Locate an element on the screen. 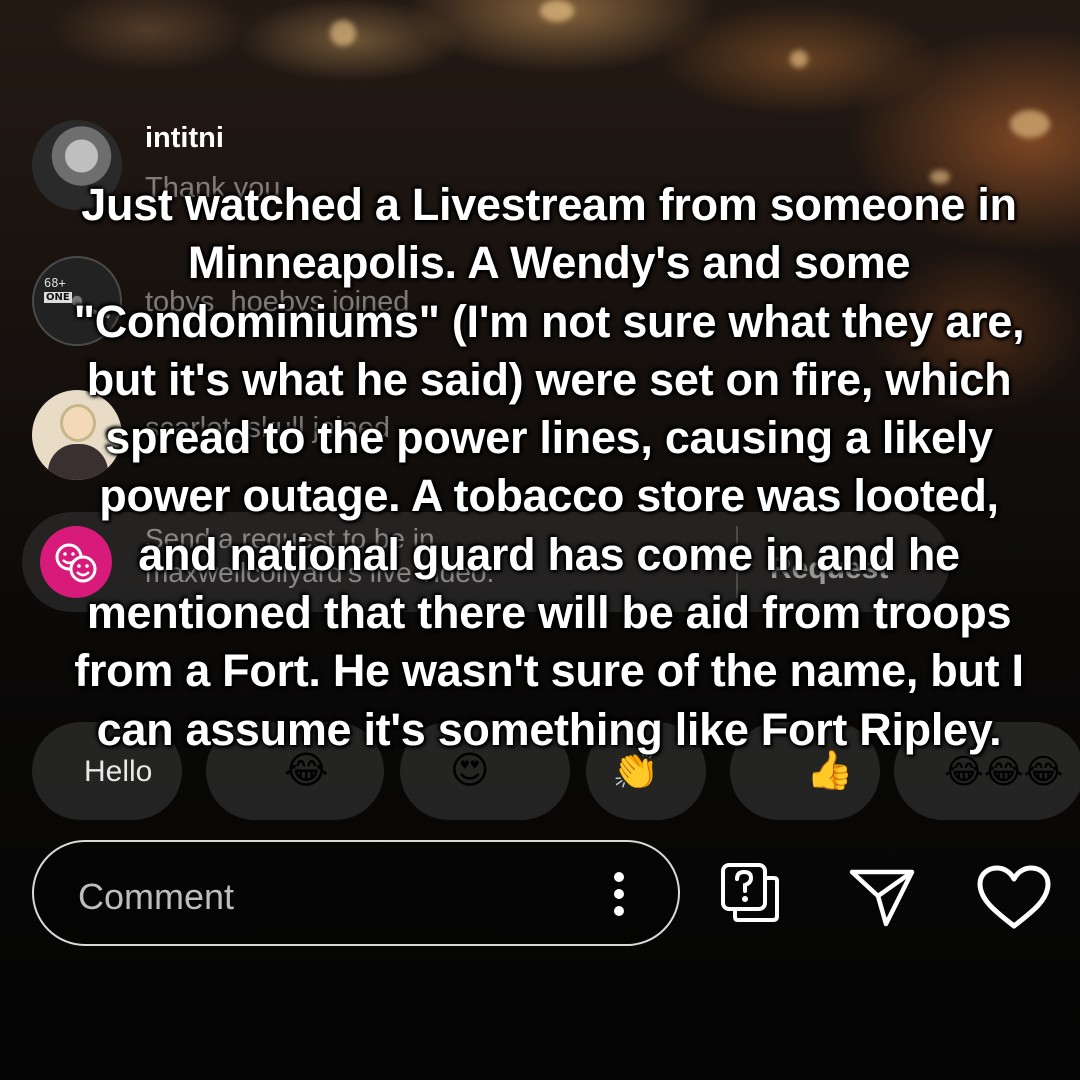  quick-reply-text: Hello is located at coordinates (118, 771).